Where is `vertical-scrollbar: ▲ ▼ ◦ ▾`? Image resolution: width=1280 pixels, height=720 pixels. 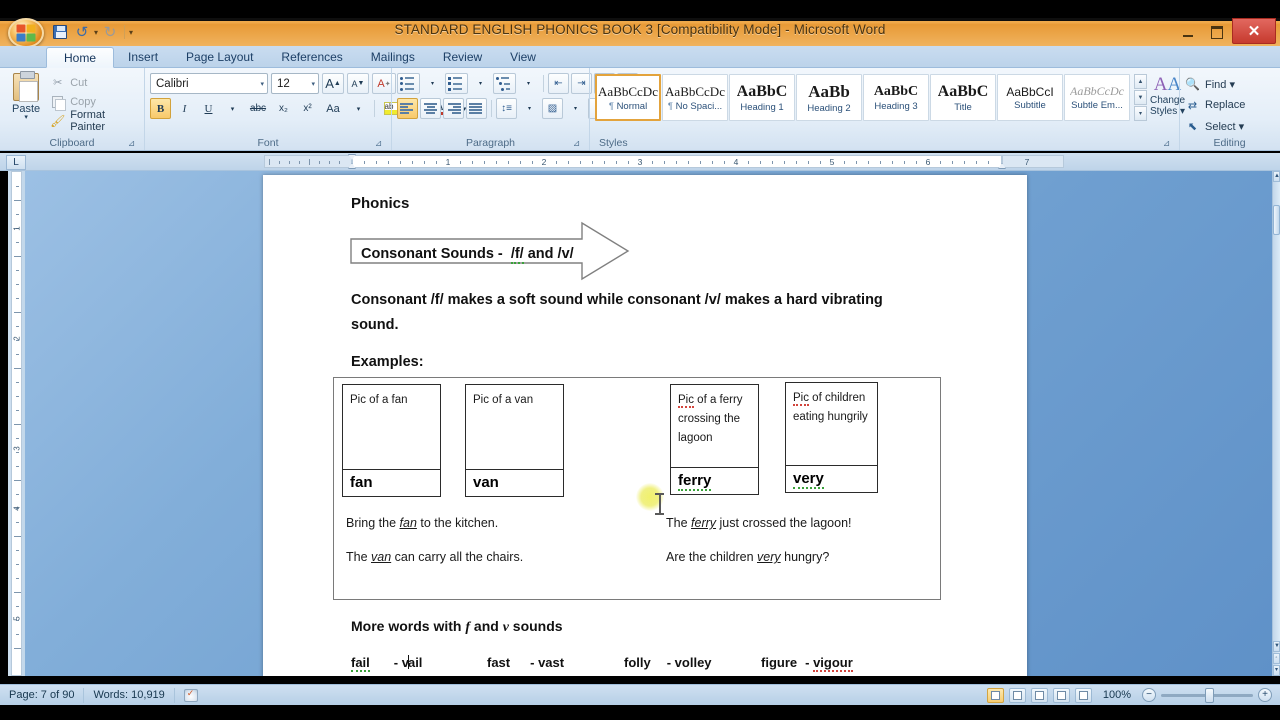 vertical-scrollbar: ▲ ▼ ◦ ▾ is located at coordinates (1276, 423).